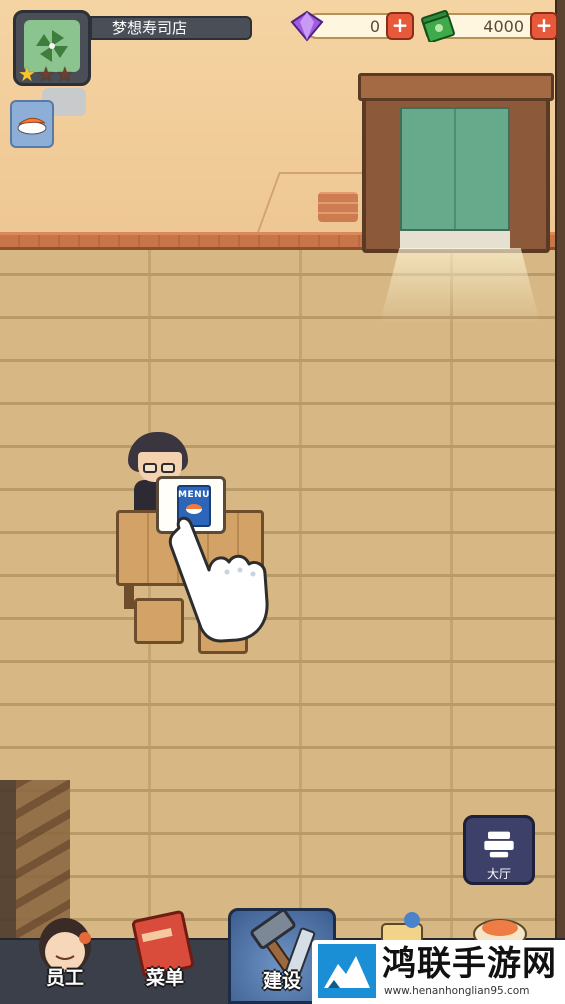 This screenshot has width=565, height=1004. What do you see at coordinates (65, 952) in the screenshot?
I see `nav-staff: 员工` at bounding box center [65, 952].